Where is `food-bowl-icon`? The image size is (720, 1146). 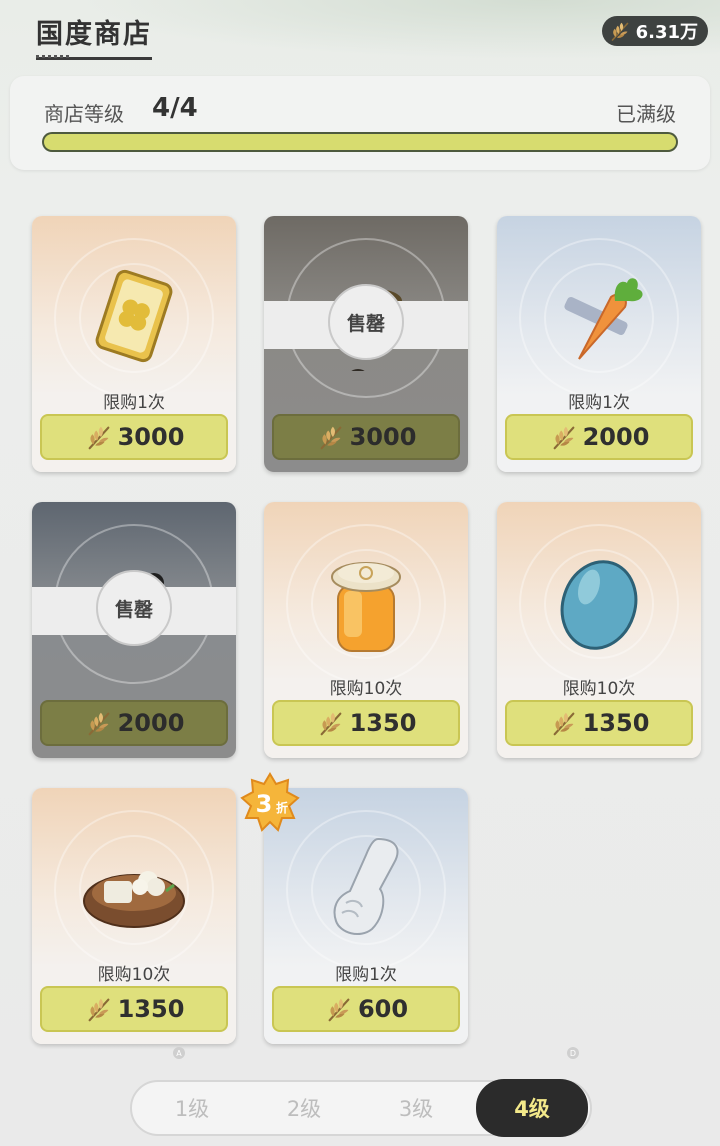
food-bowl-icon is located at coordinates (134, 899).